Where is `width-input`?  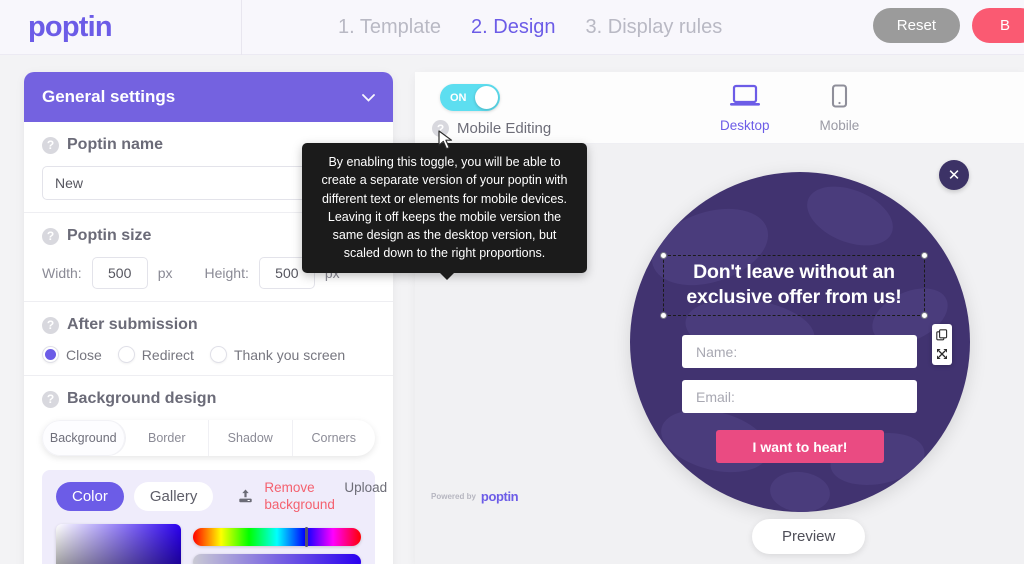
width-input is located at coordinates (119, 273).